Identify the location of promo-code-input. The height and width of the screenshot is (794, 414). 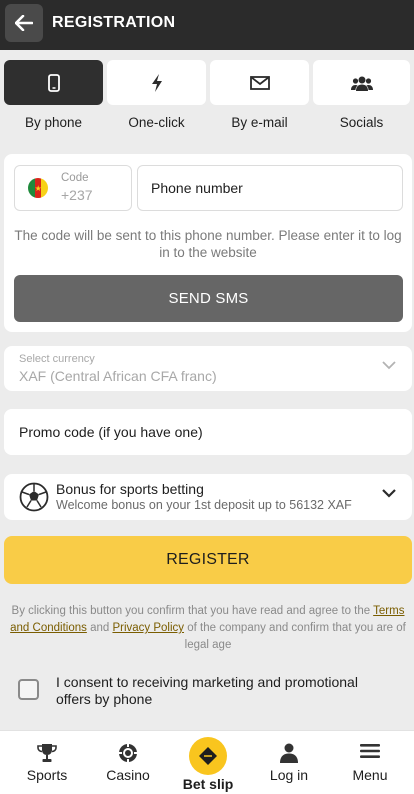
(208, 432).